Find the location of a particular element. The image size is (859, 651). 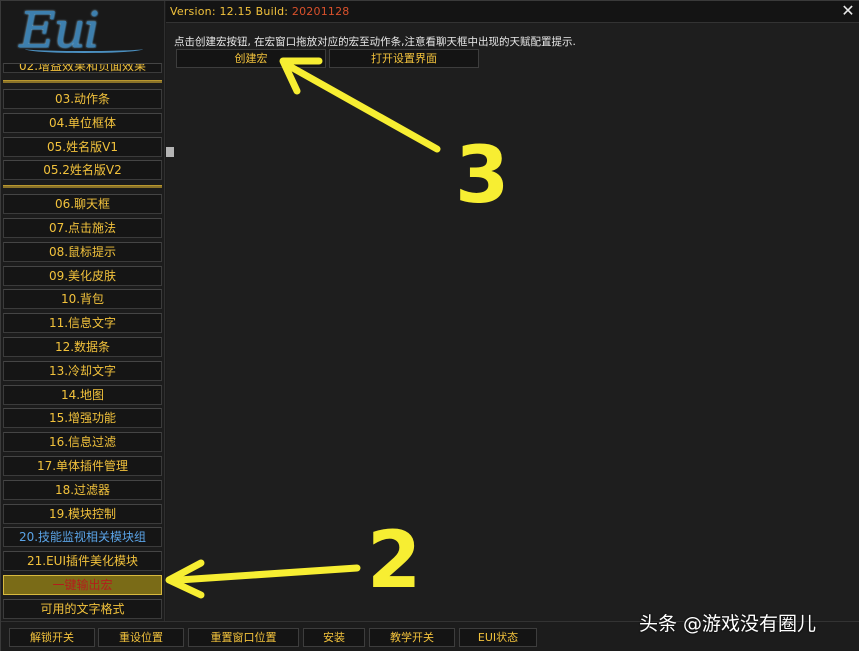

sidebar-item-02: 02.增益效果和负面效果 is located at coordinates (82, 68).